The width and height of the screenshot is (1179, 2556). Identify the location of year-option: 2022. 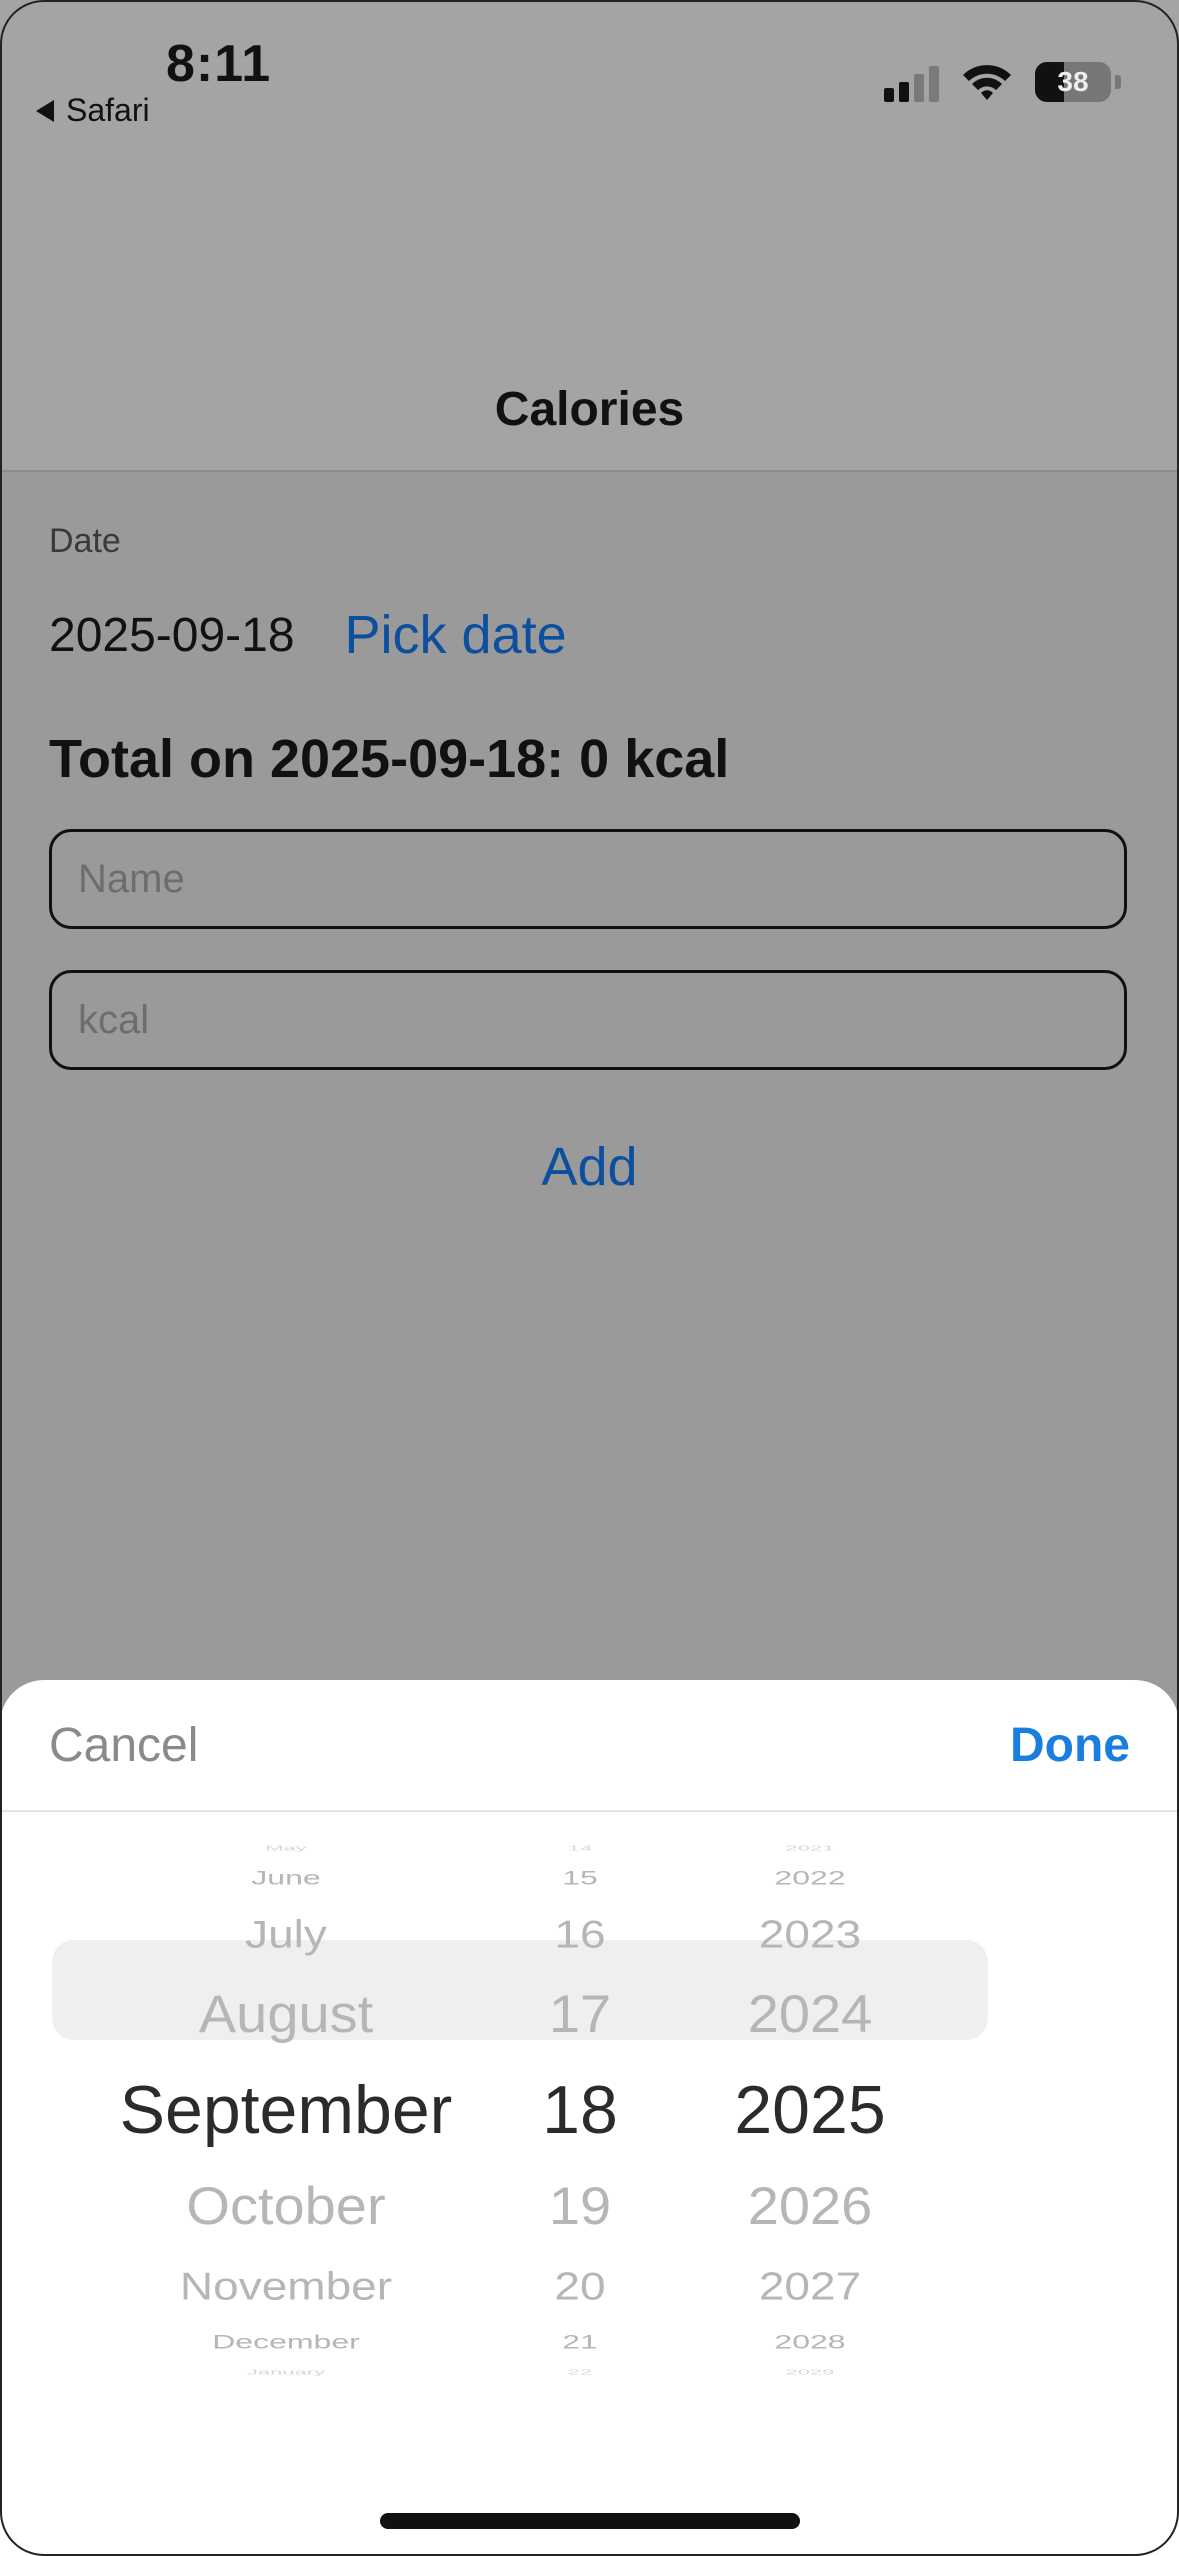
(810, 1877).